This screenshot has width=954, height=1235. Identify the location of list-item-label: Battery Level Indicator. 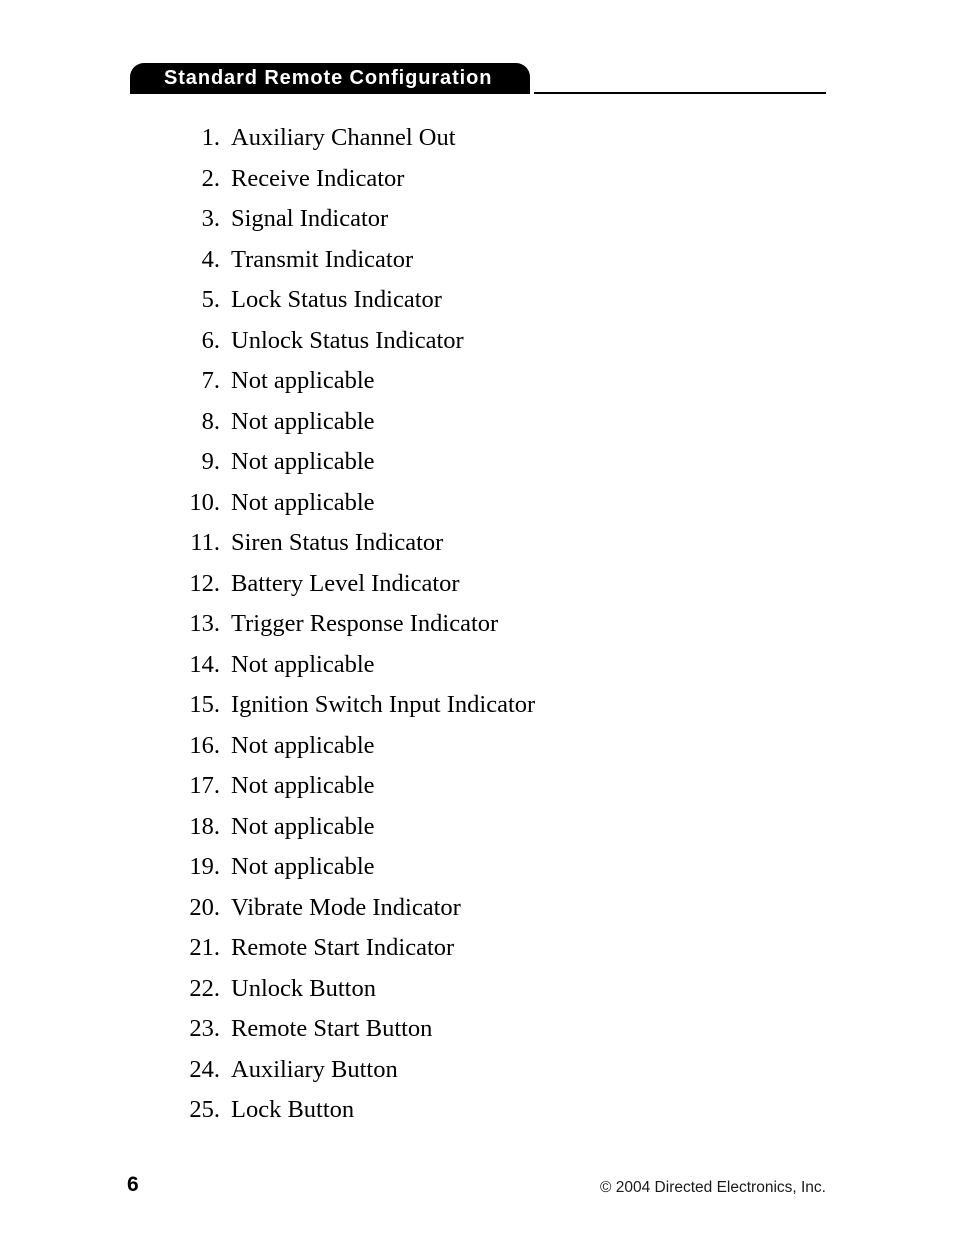
(345, 583).